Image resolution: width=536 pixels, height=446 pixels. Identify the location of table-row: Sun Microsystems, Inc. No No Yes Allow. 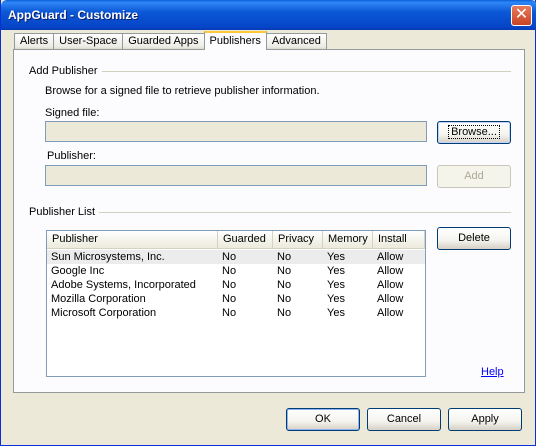
(236, 257).